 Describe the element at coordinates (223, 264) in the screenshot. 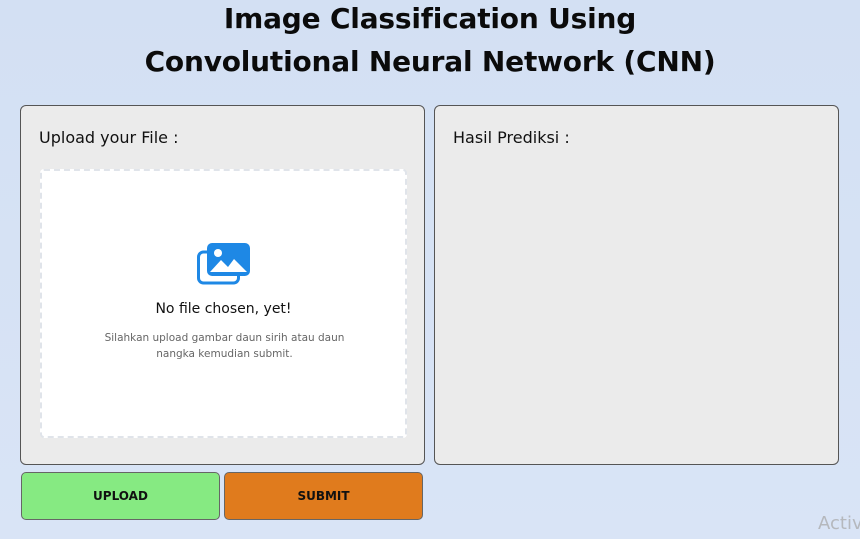

I see `images-icon` at that location.